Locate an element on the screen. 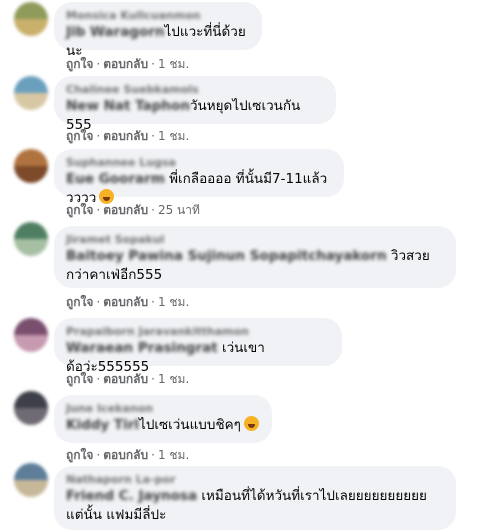 The width and height of the screenshot is (483, 530). commenter-name: June Icekanon is located at coordinates (163, 409).